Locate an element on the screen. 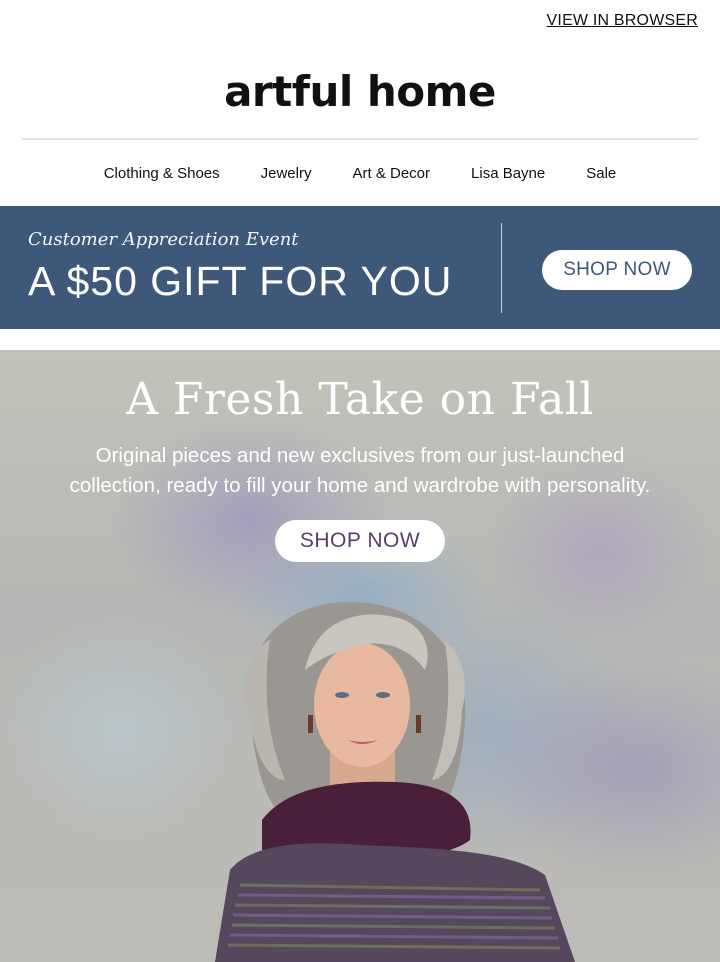 Image resolution: width=720 pixels, height=962 pixels. hero-title: A Fresh Take on Fall is located at coordinates (360, 399).